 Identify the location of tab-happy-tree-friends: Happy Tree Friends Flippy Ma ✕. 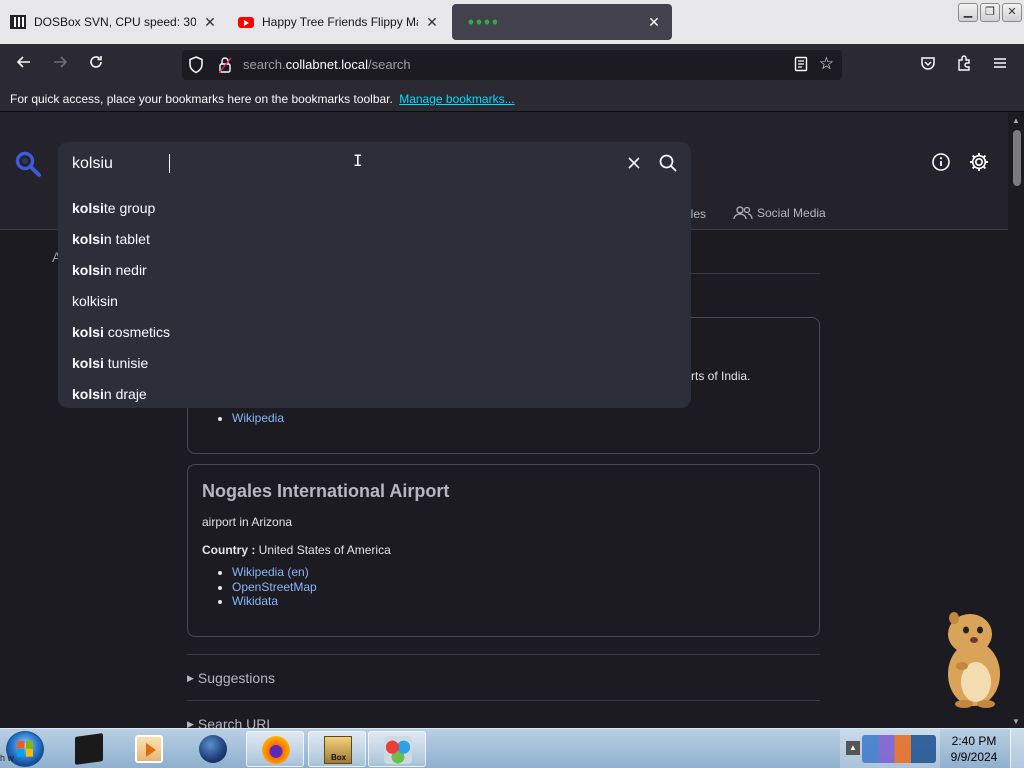
(339, 22).